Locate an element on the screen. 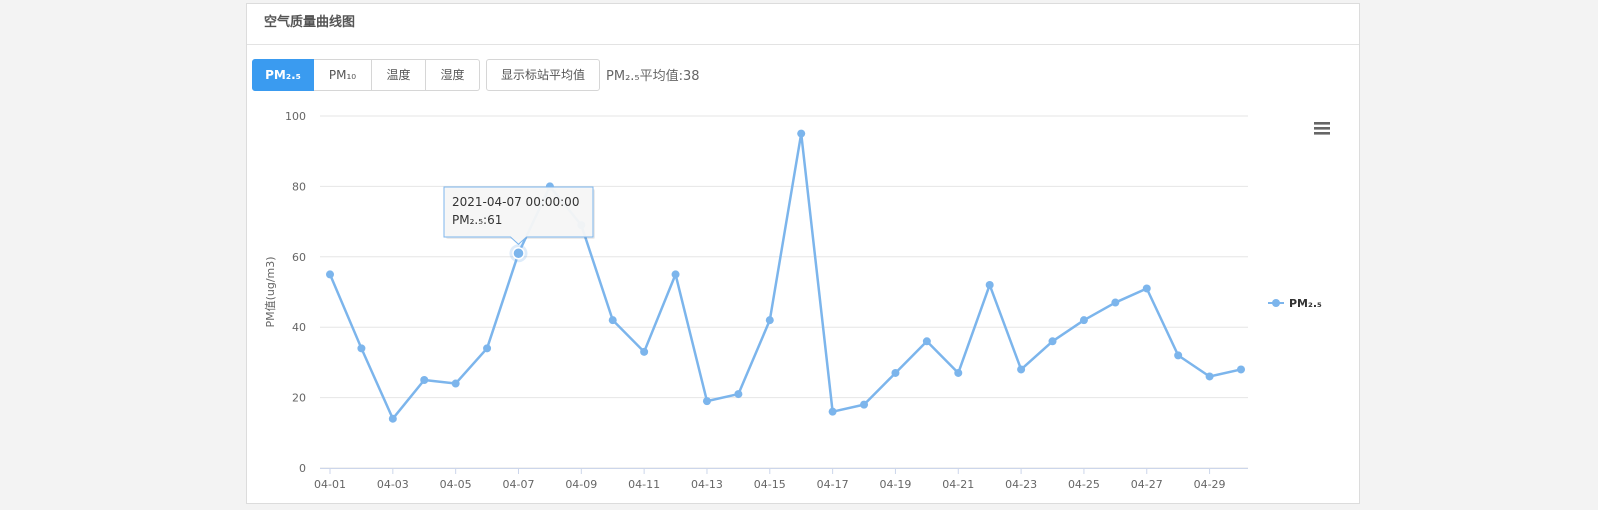 The width and height of the screenshot is (1598, 510). x-tick-label: 04-01 is located at coordinates (330, 484).